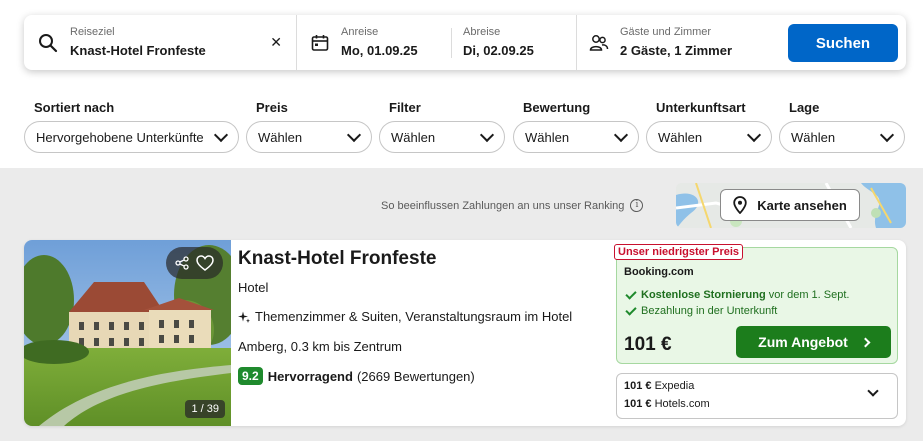 Image resolution: width=923 pixels, height=441 pixels. Describe the element at coordinates (682, 404) in the screenshot. I see `offer-provider: Hotels.com` at that location.